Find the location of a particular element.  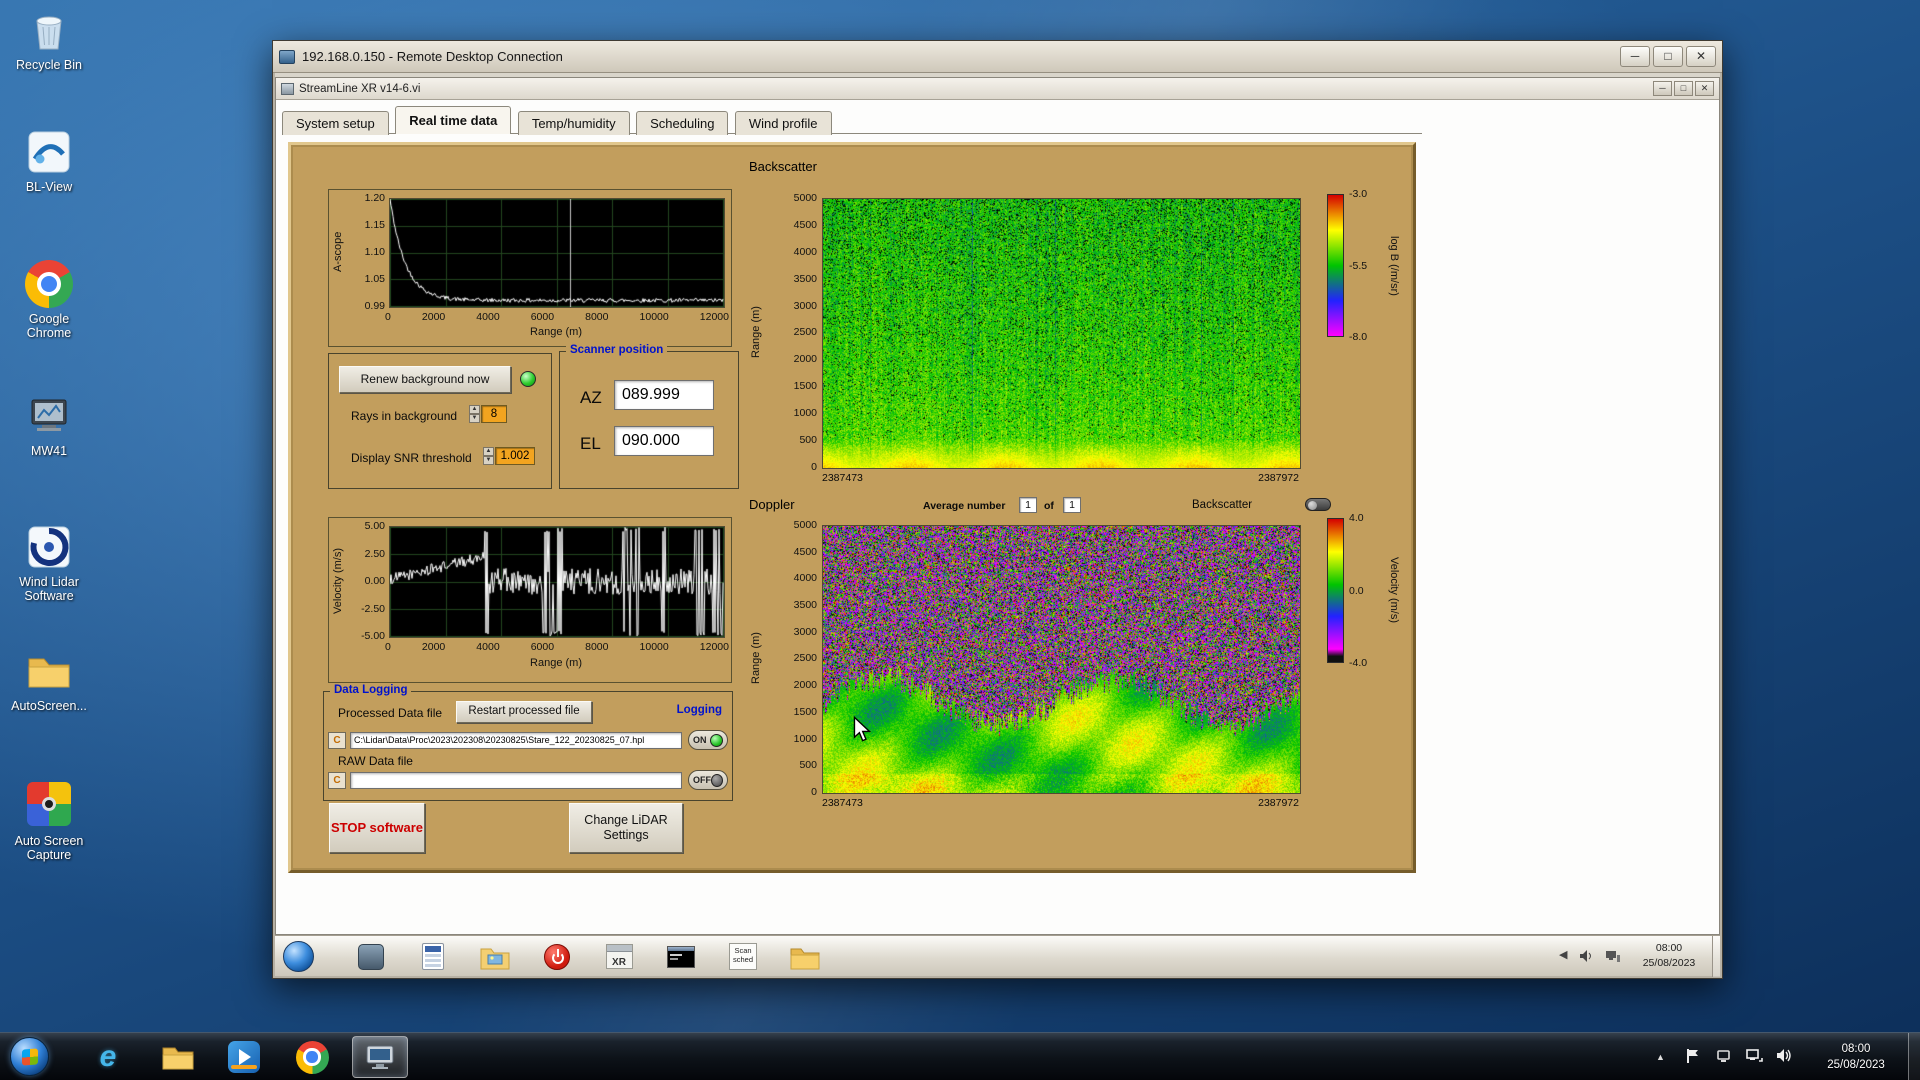

start-button is located at coordinates (29, 1056).